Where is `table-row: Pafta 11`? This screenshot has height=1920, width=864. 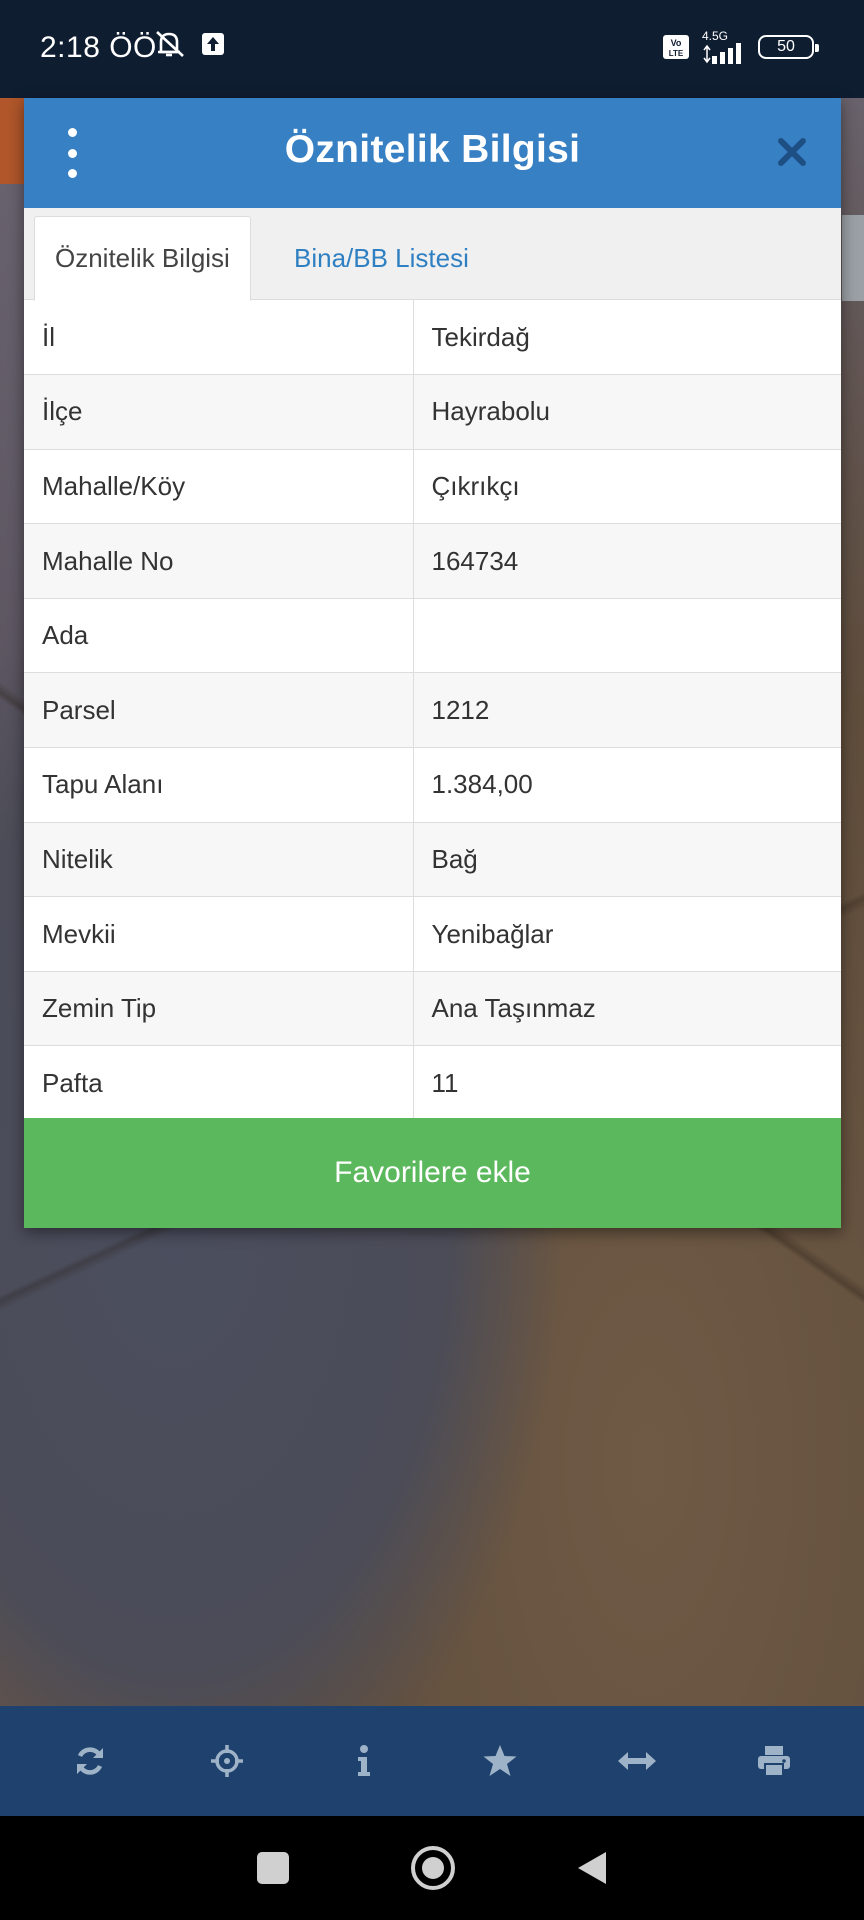
table-row: Pafta 11 is located at coordinates (432, 1083).